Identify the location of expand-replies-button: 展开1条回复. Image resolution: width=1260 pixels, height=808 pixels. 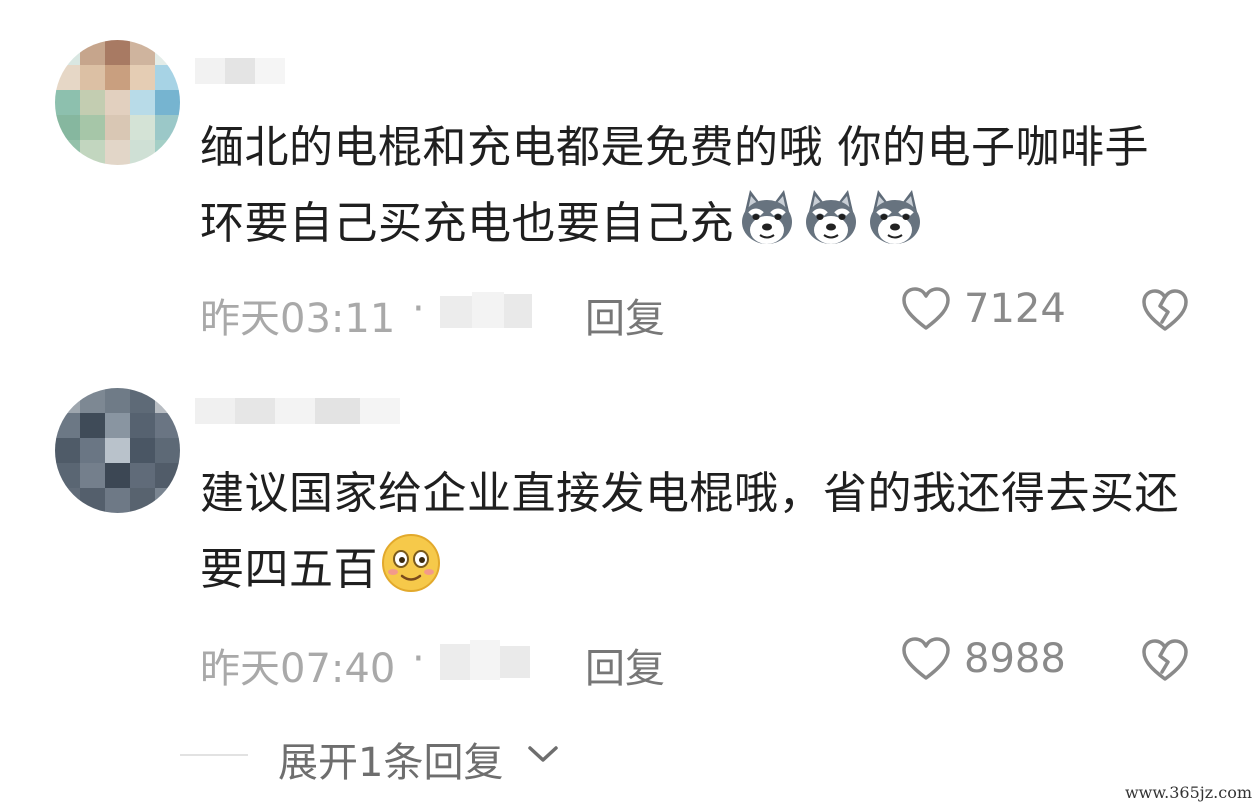
(380, 758).